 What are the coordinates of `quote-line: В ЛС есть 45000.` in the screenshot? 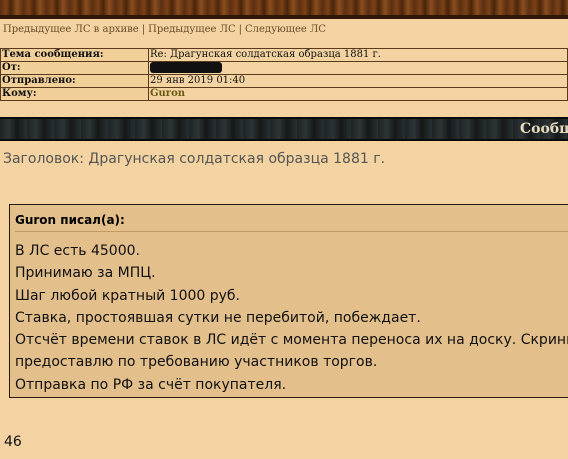 It's located at (77, 251).